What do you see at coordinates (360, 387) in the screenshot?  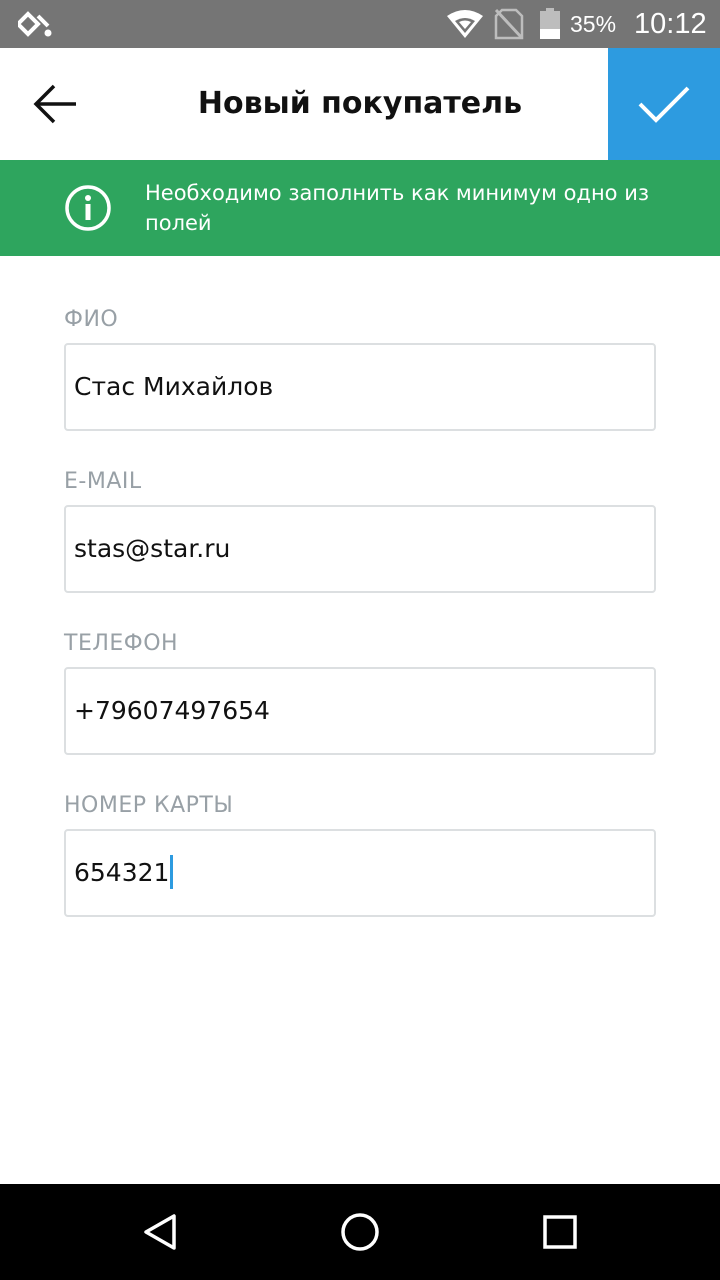 I see `full-name-input: Стас Михайлов` at bounding box center [360, 387].